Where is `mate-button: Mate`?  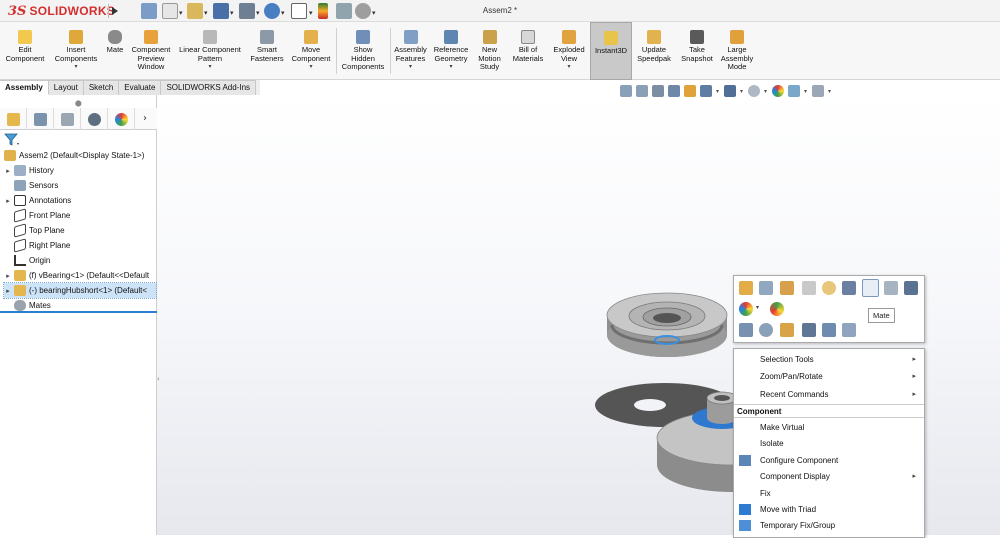 mate-button: Mate is located at coordinates (115, 51).